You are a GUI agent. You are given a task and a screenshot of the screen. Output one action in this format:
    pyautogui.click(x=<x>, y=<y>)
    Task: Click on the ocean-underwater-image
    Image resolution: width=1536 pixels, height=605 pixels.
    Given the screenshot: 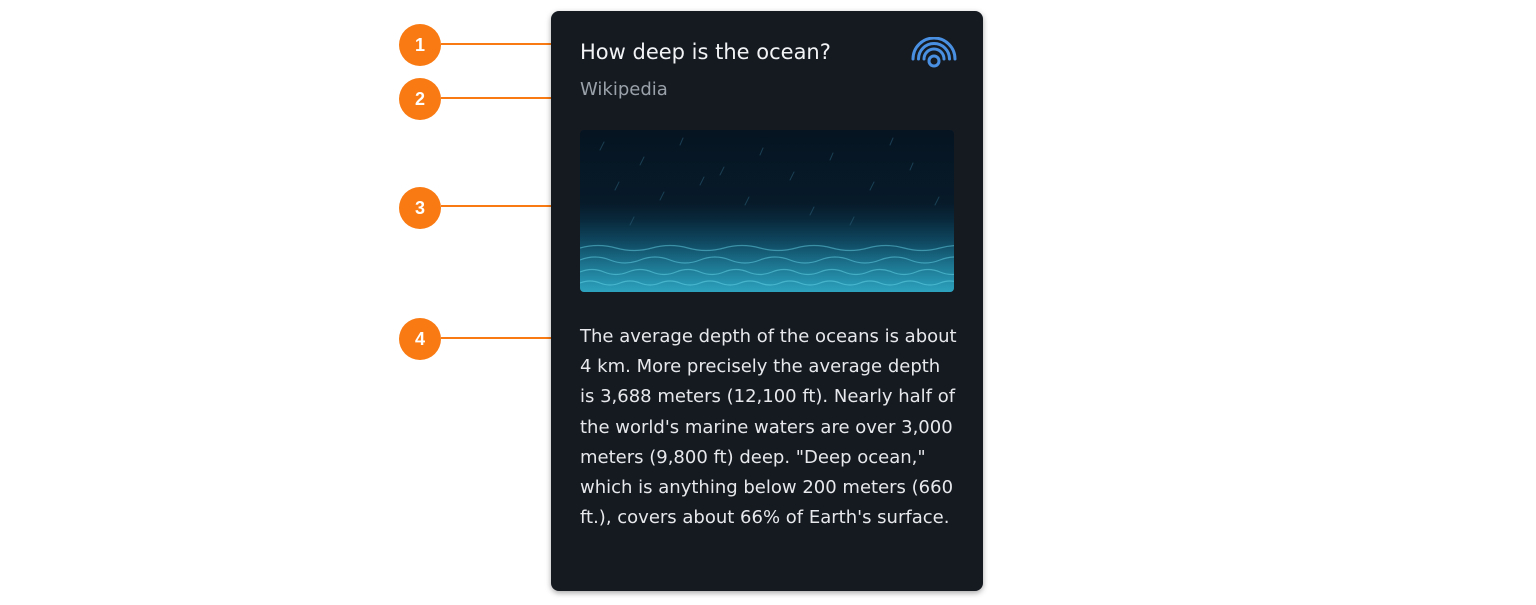 What is the action you would take?
    pyautogui.click(x=767, y=211)
    